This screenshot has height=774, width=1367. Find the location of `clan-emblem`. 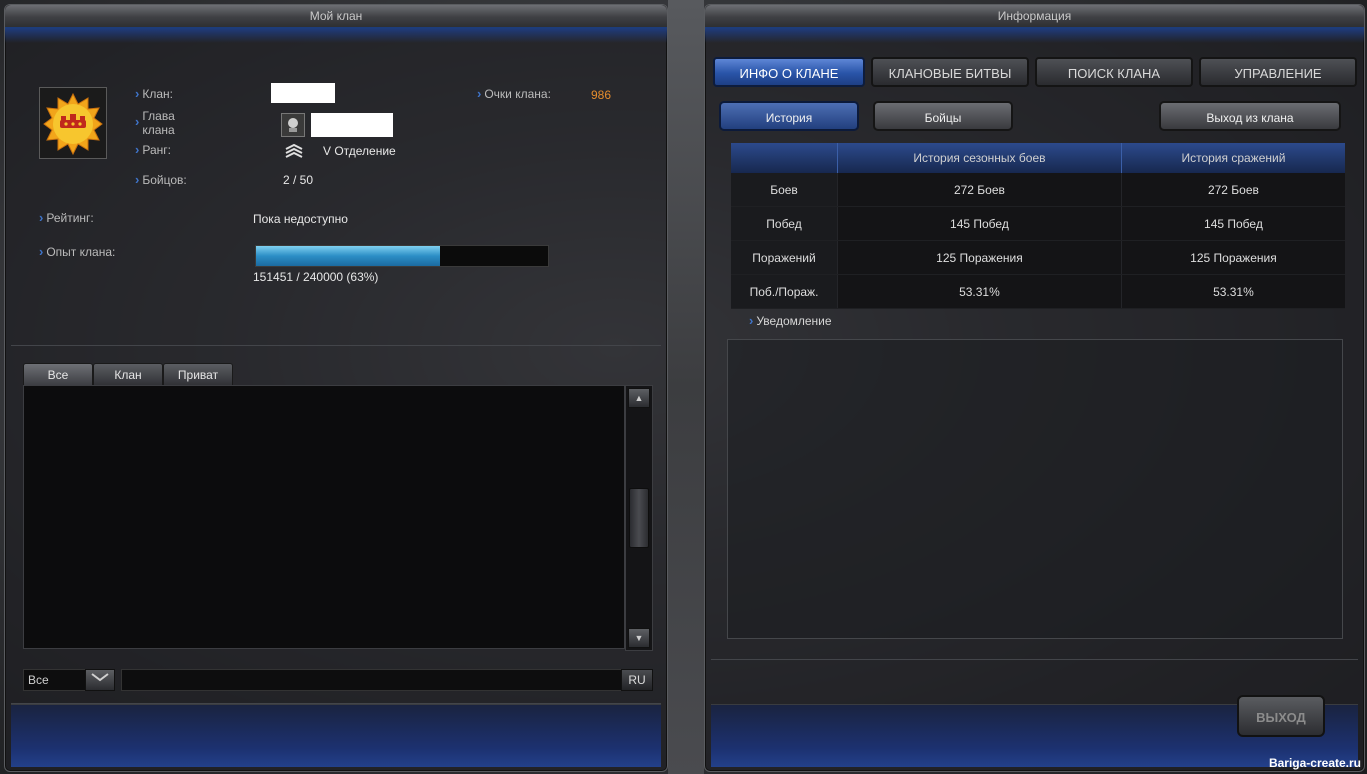

clan-emblem is located at coordinates (73, 123).